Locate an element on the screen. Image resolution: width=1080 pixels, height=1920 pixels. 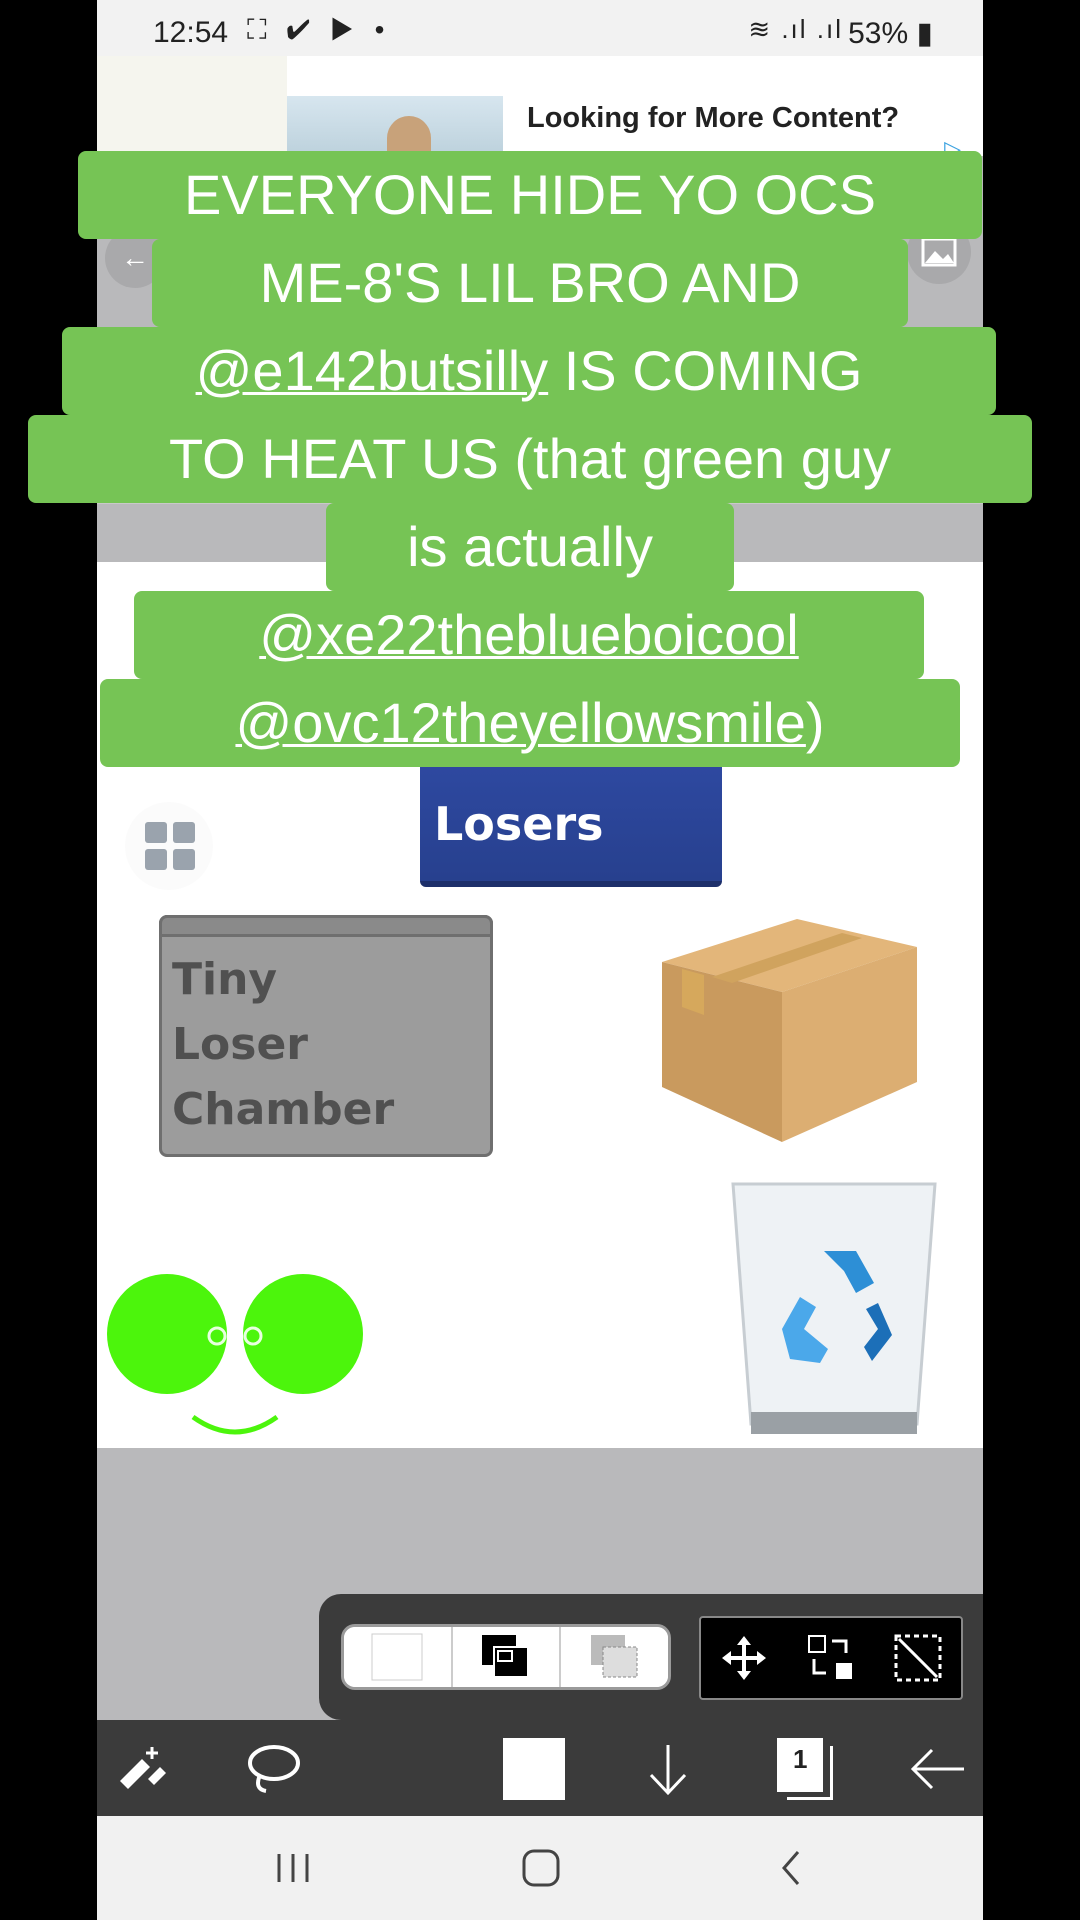
overlap-icon is located at coordinates (505, 1656).